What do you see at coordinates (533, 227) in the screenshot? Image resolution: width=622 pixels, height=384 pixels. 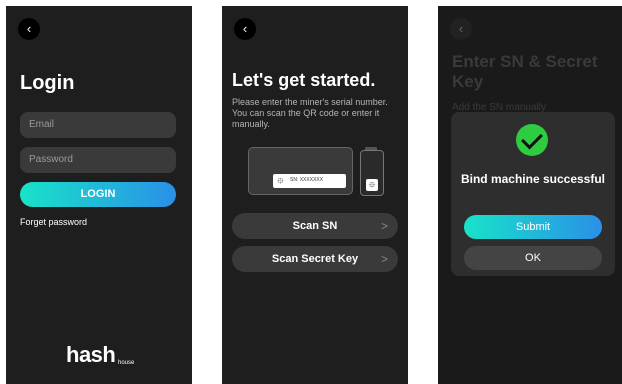 I see `submit-button: Submit` at bounding box center [533, 227].